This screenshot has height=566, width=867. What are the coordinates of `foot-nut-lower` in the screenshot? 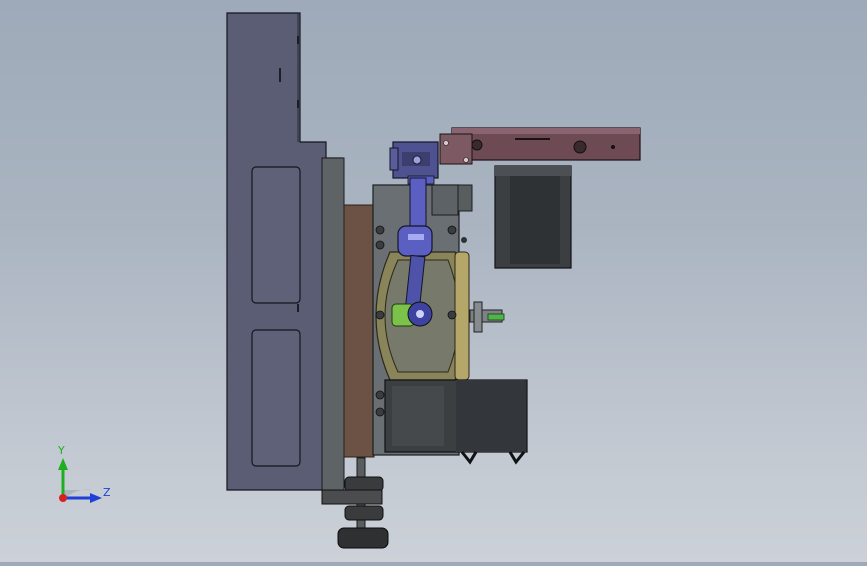 It's located at (364, 513).